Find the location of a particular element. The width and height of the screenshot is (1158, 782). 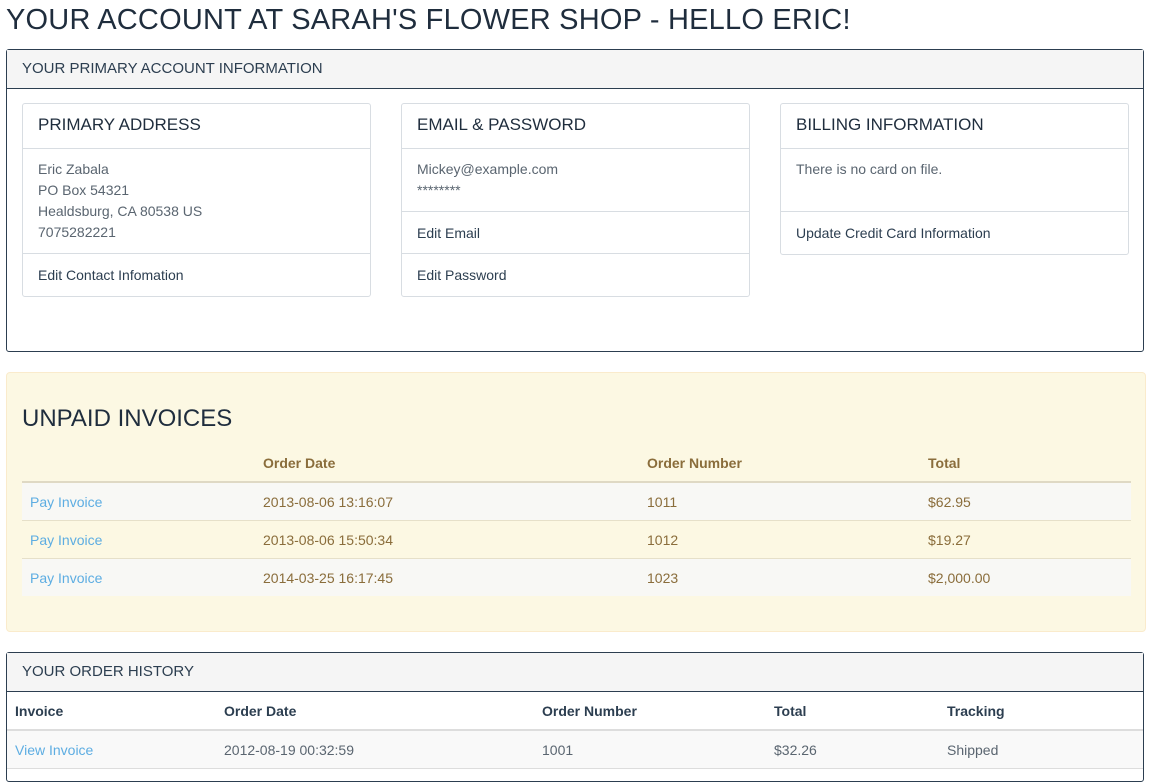

order-date-cell: 2012-08-19 00:32:59 is located at coordinates (375, 749).